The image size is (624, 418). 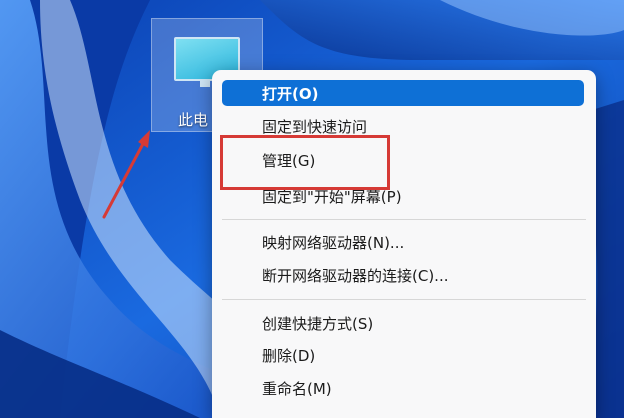 I want to click on menu-item-create-shortcut: 创建快捷方式(S), so click(x=403, y=323).